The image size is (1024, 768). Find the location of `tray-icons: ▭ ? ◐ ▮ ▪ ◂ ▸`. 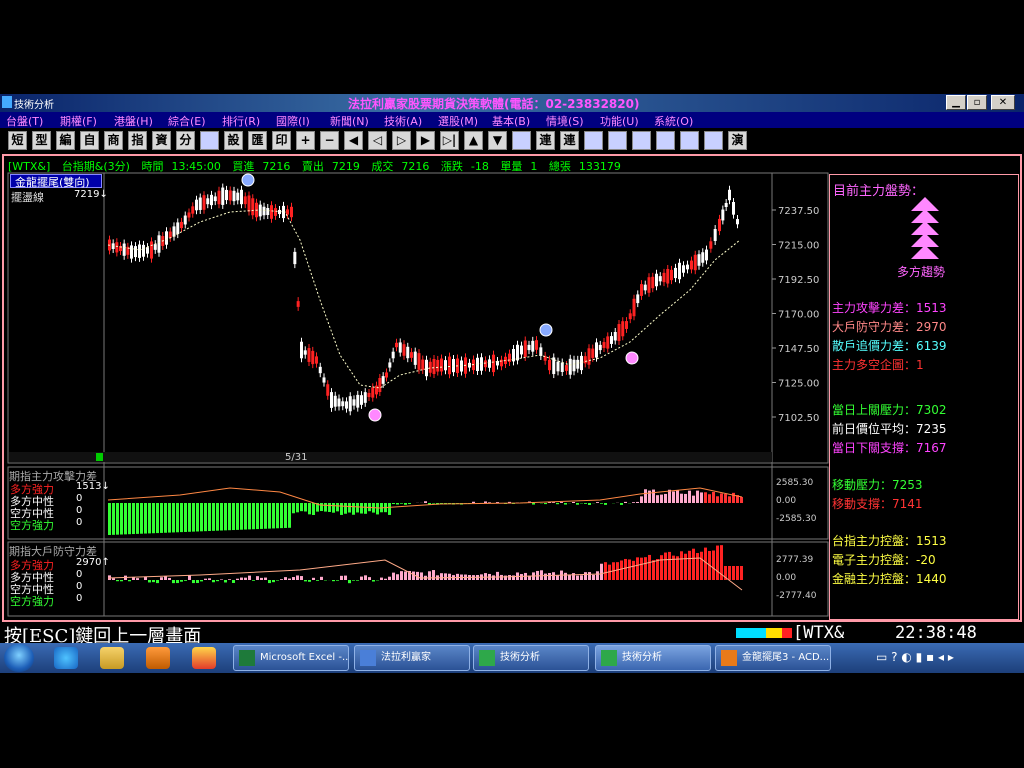

tray-icons: ▭ ? ◐ ▮ ▪ ◂ ▸ is located at coordinates (915, 657).